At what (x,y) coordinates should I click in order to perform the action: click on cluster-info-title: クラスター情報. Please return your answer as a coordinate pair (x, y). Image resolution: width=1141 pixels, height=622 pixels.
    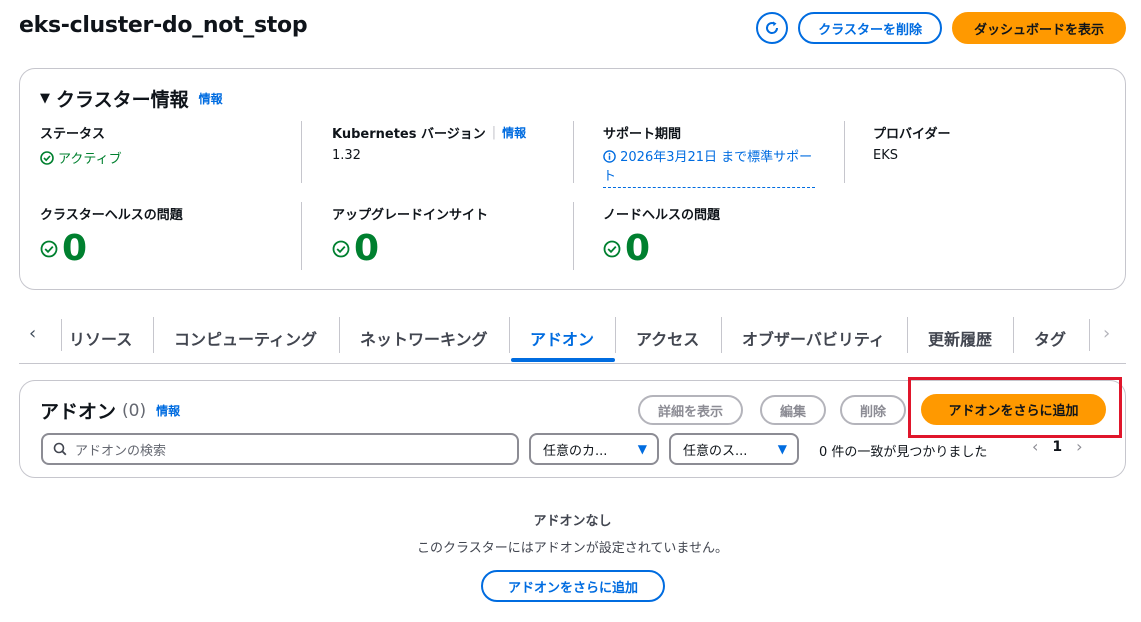
    Looking at the image, I should click on (122, 100).